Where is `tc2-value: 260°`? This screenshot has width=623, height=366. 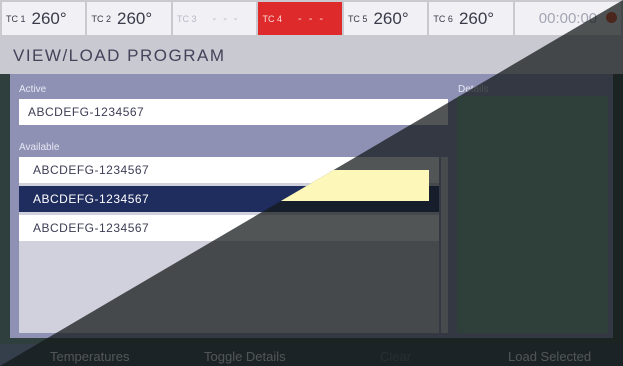 tc2-value: 260° is located at coordinates (135, 18).